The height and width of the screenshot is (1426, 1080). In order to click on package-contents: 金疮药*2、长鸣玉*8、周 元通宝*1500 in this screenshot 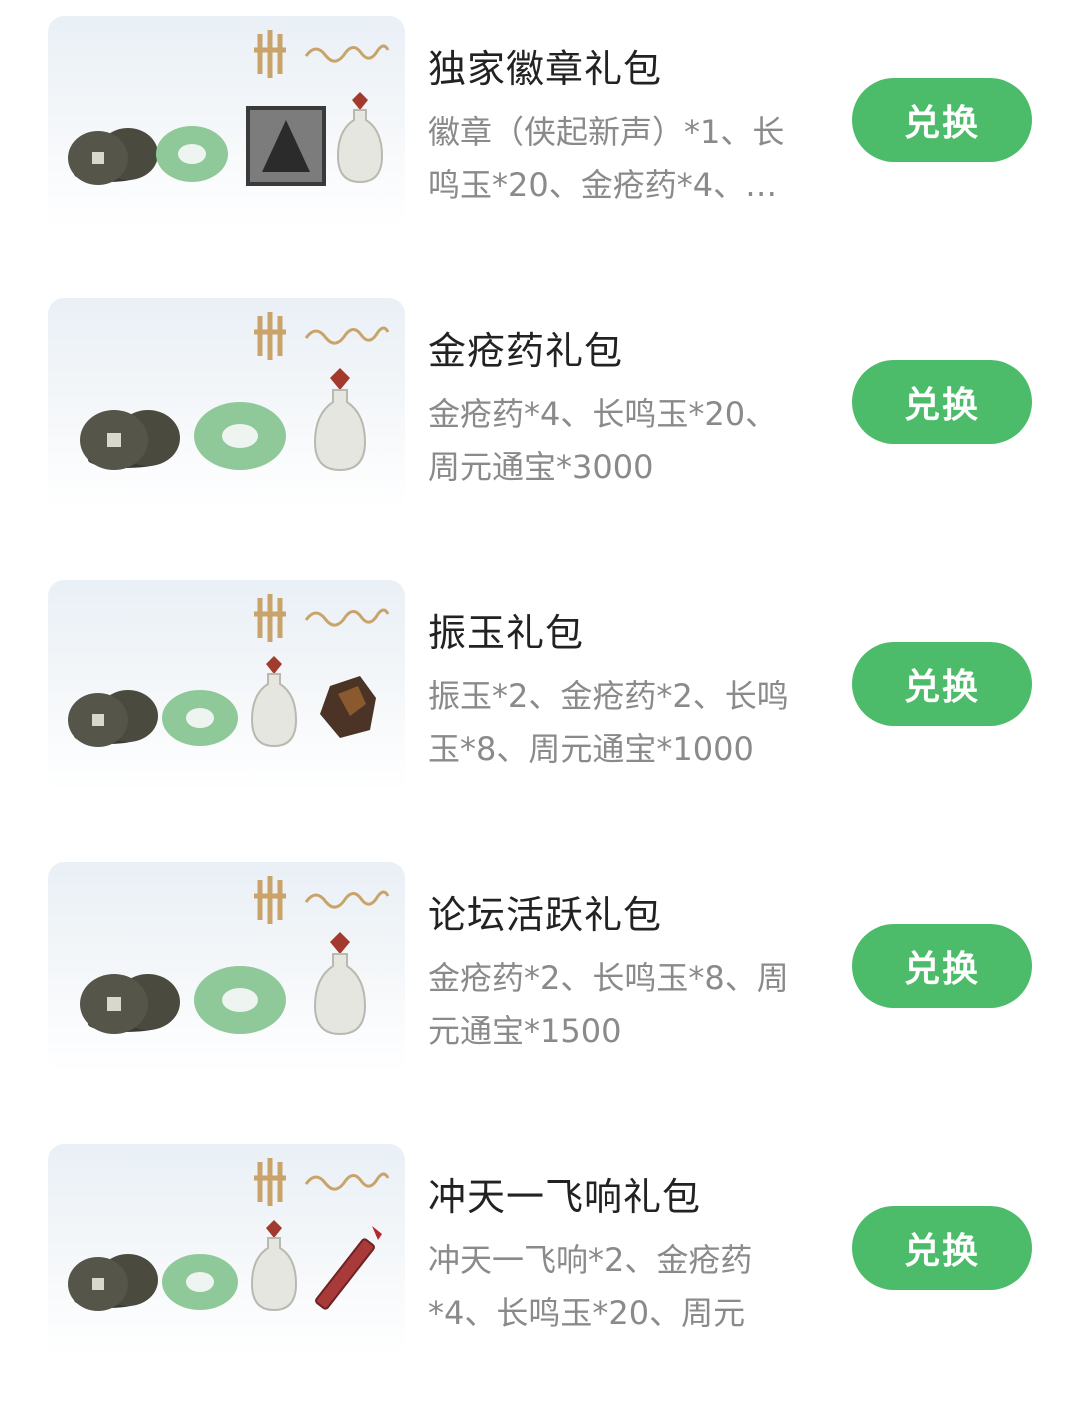, I will do `click(608, 1004)`.